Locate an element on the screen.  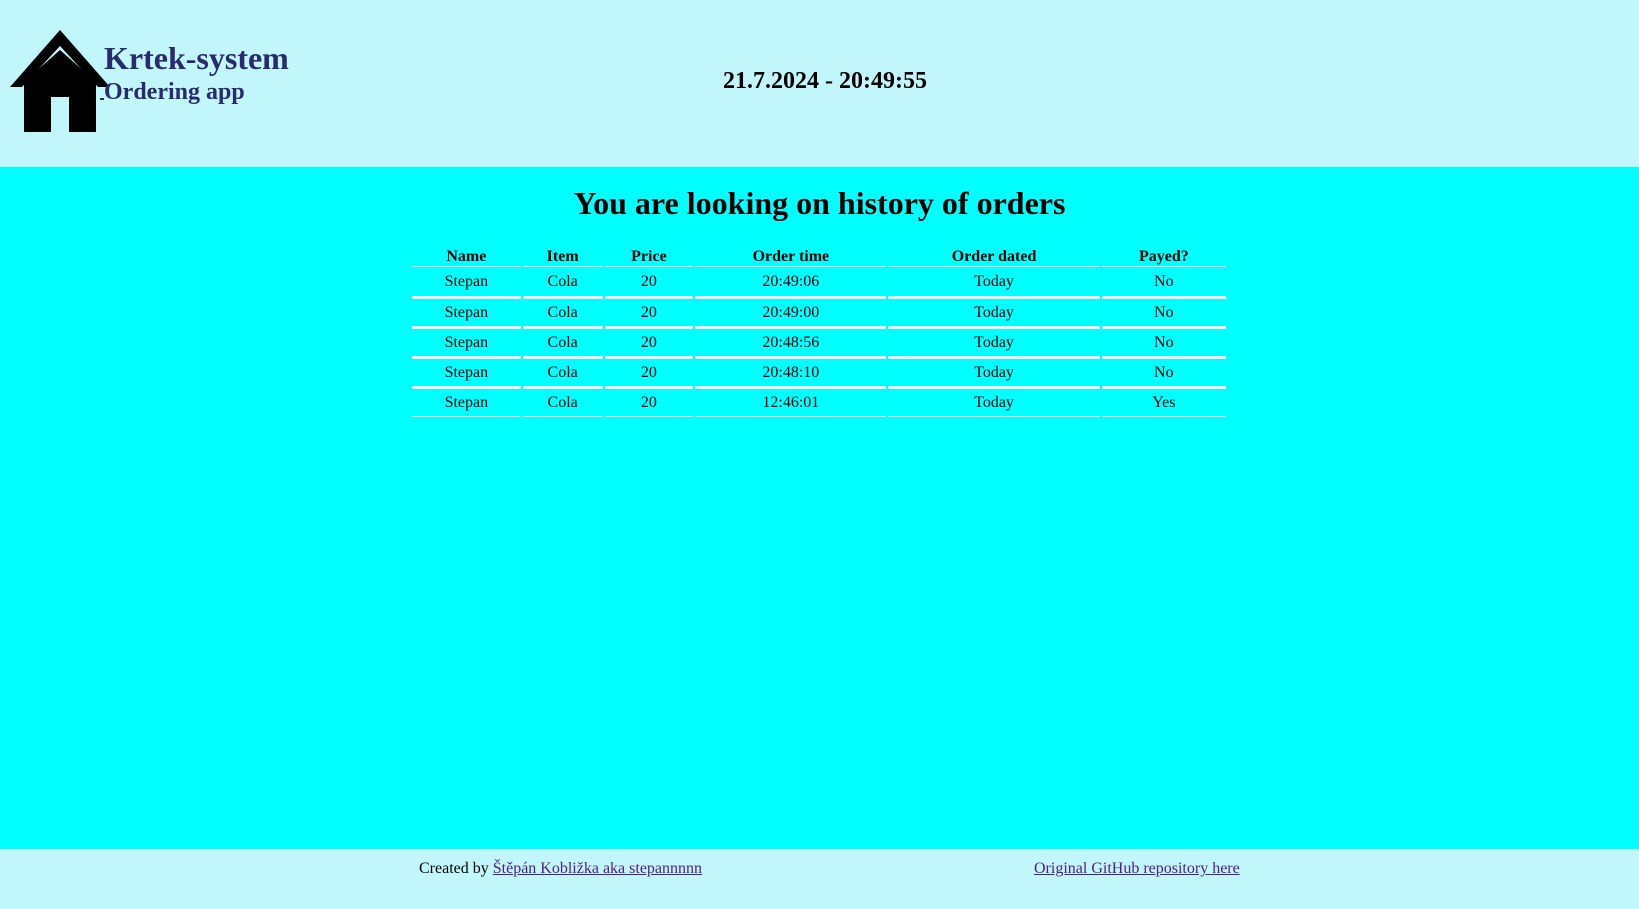
table-row: Stepan Cola 20 20:49:00 Today No is located at coordinates (819, 312).